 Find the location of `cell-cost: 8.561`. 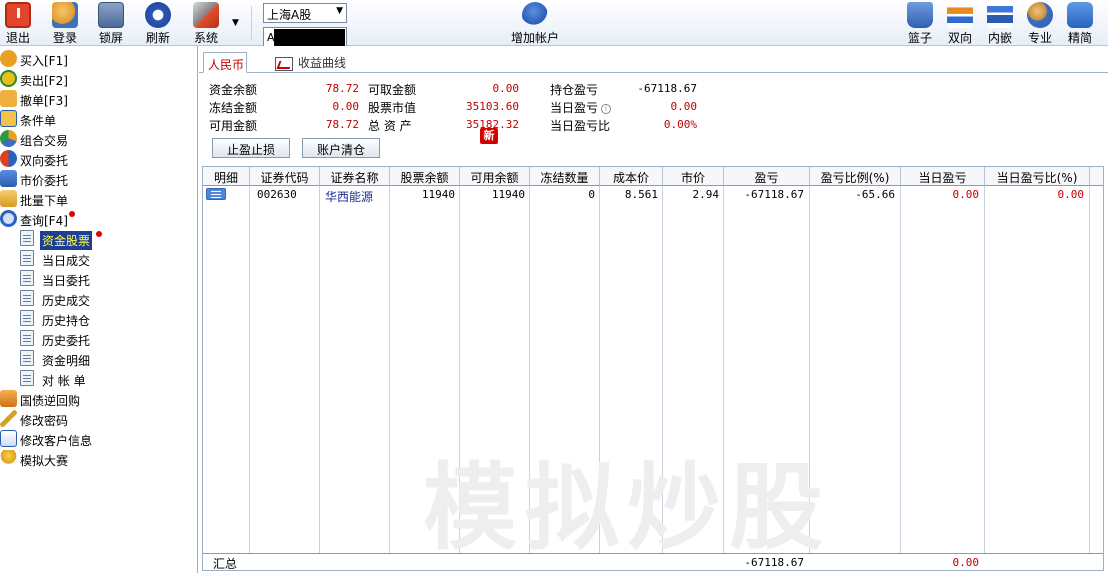

cell-cost: 8.561 is located at coordinates (641, 194).